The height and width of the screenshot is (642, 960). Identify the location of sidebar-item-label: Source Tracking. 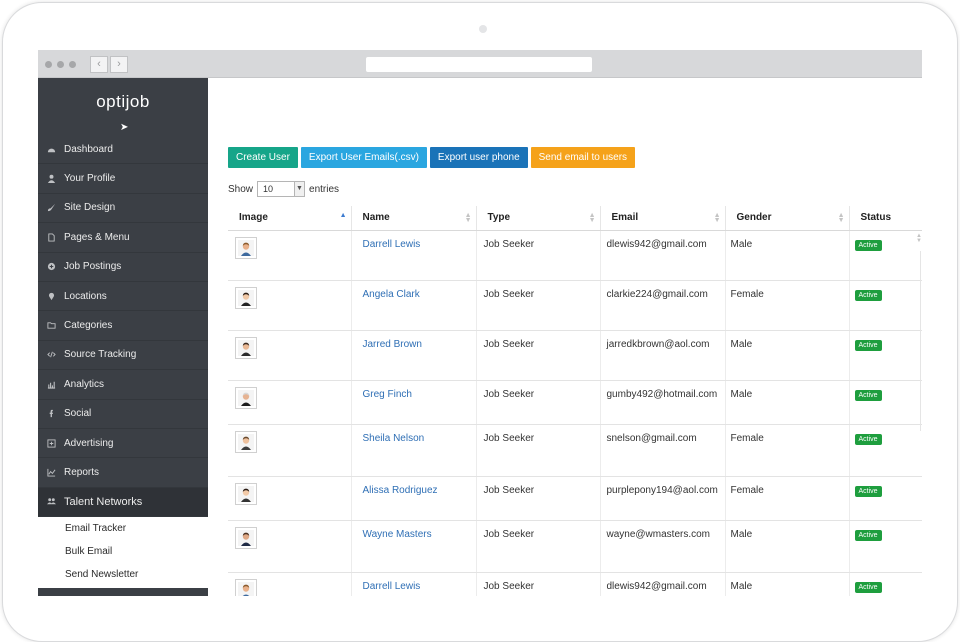
(100, 355).